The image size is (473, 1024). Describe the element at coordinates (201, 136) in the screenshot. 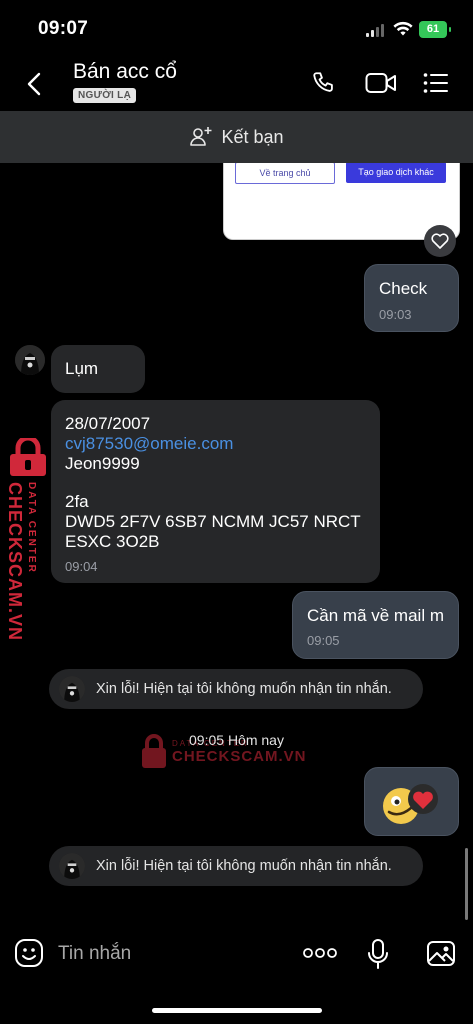

I see `add-person-icon` at that location.